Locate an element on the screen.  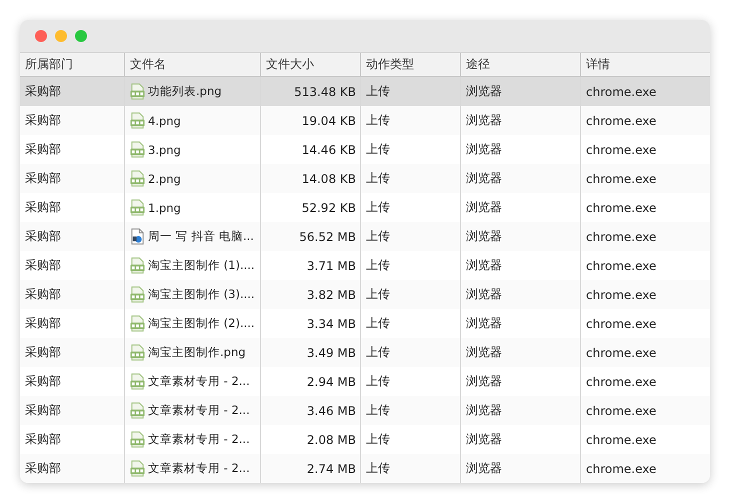
table-cell: 3.34 MB is located at coordinates (331, 323).